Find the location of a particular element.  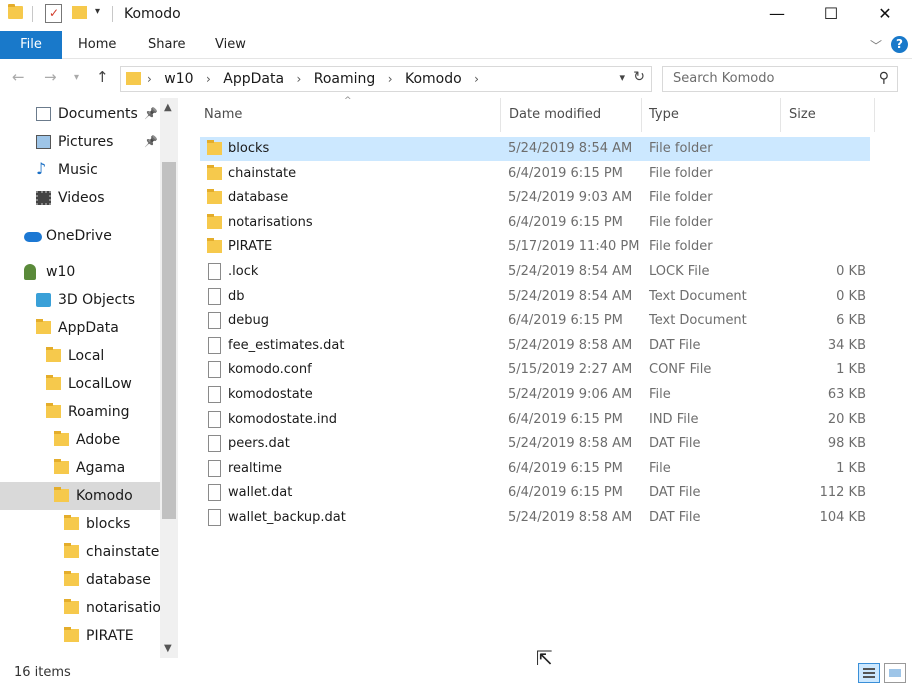

file-type: File is located at coordinates (660, 394).